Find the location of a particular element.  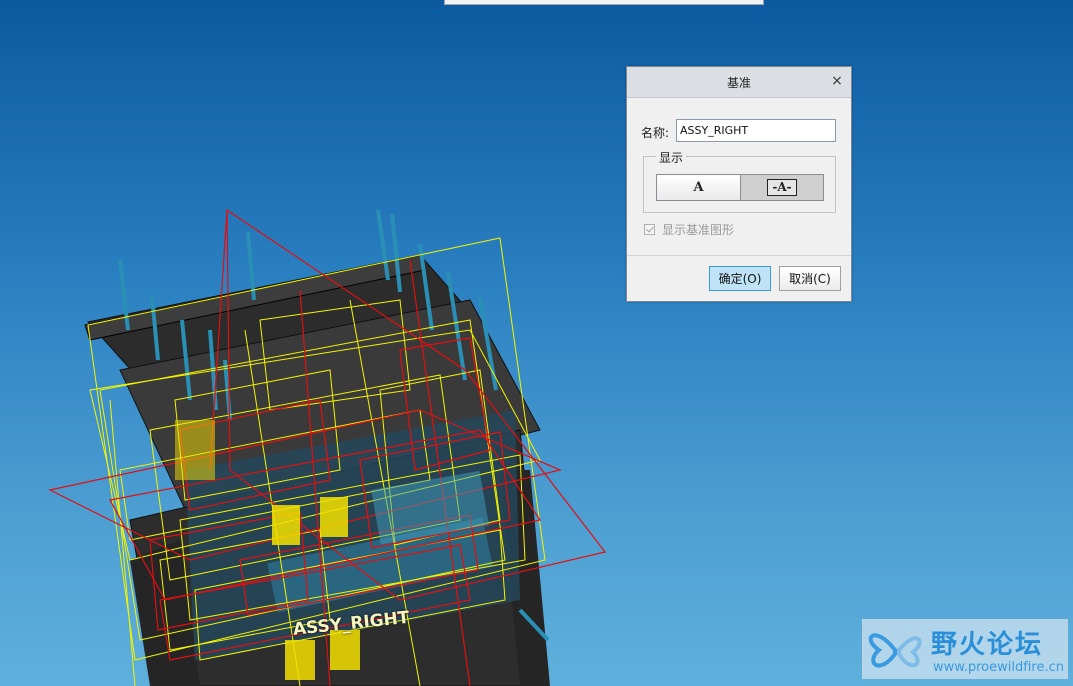

name-label: 名称: is located at coordinates (655, 133).